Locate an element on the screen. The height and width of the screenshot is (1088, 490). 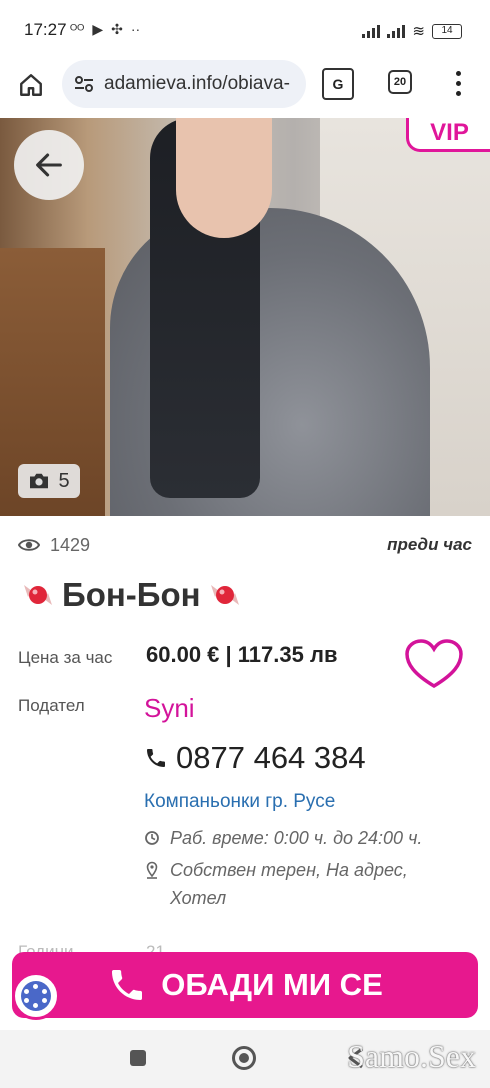
tabs-button: 20 is located at coordinates (400, 82).